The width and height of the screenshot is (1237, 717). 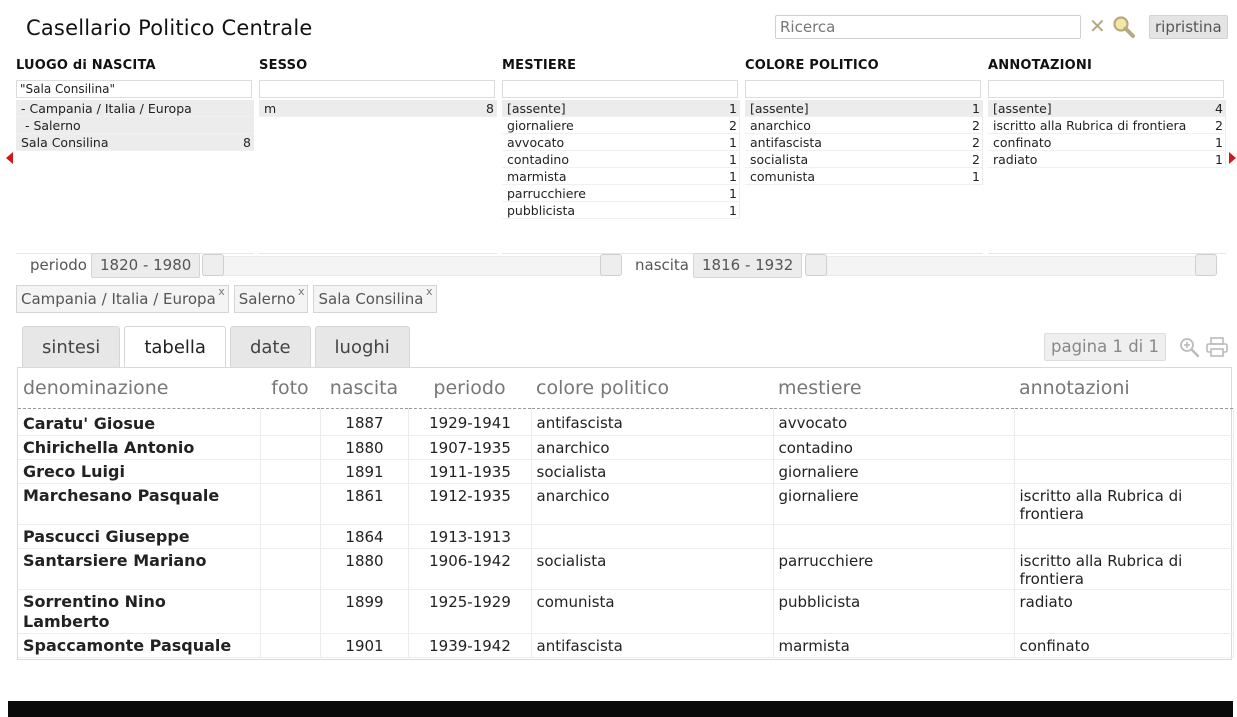 What do you see at coordinates (893, 388) in the screenshot?
I see `column-header-mestiere: mestiere` at bounding box center [893, 388].